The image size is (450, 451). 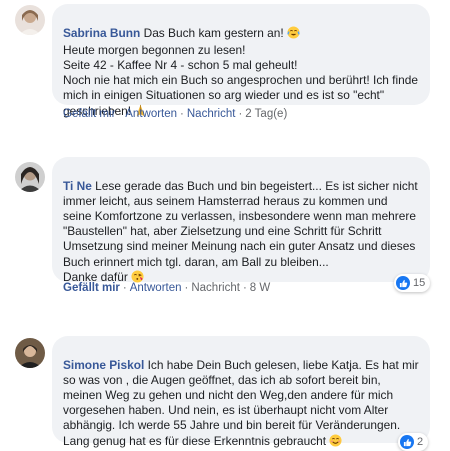 What do you see at coordinates (412, 283) in the screenshot?
I see `reaction-count: 15` at bounding box center [412, 283].